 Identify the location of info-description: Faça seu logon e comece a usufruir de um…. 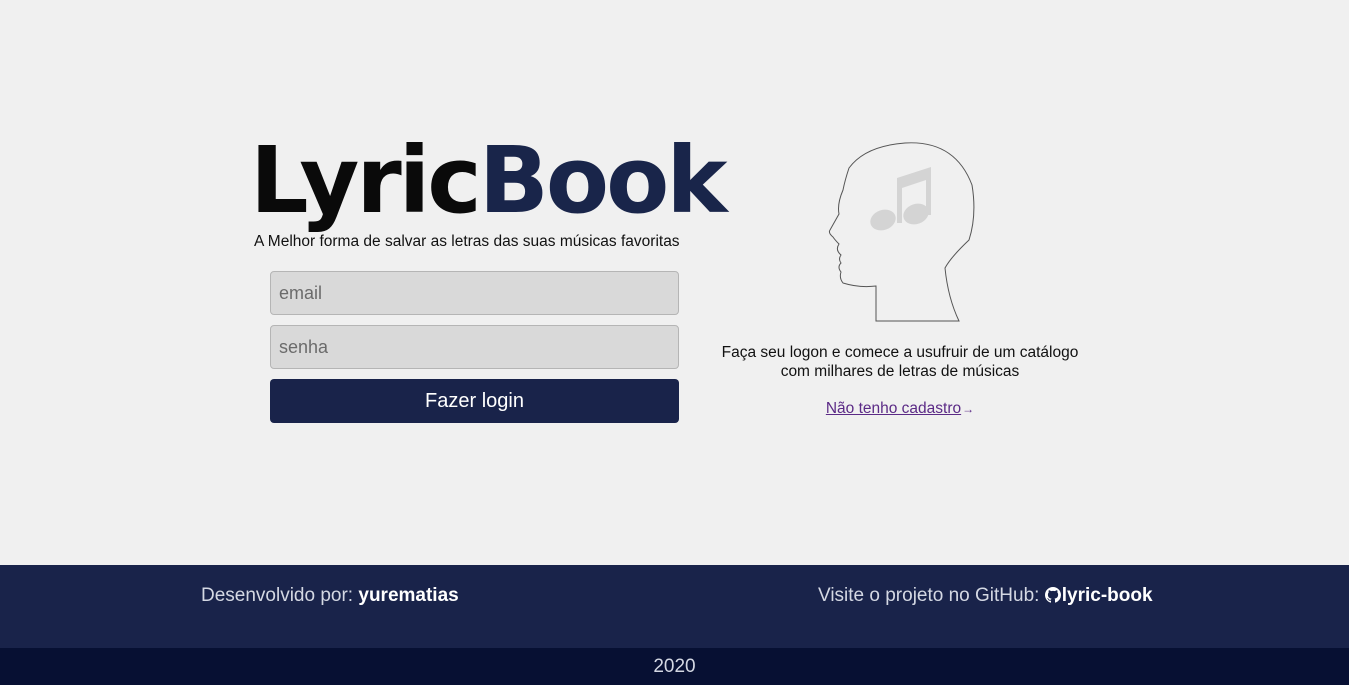
(900, 362).